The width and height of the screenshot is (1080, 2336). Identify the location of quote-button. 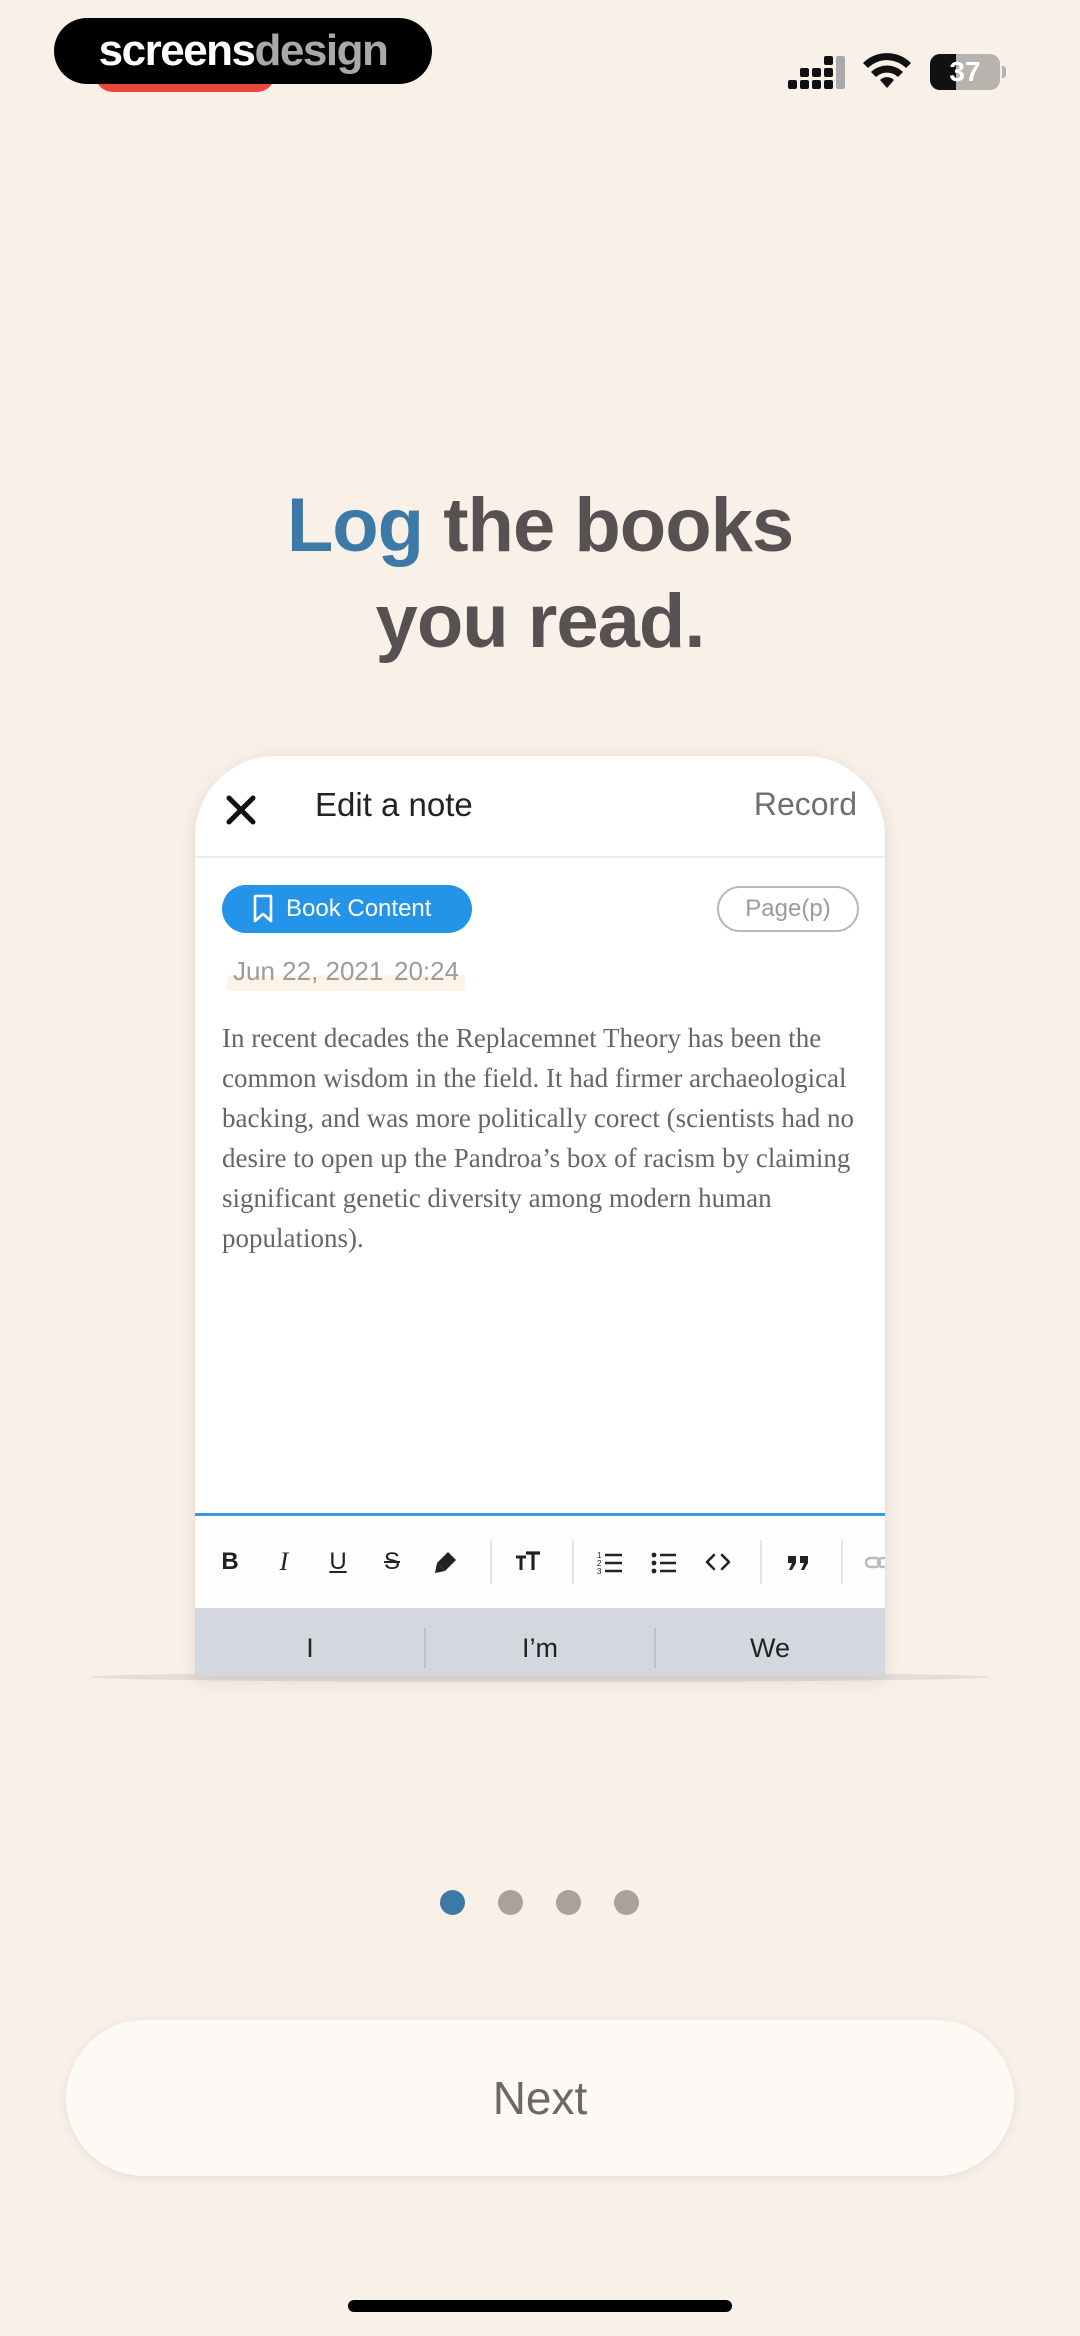
(798, 1562).